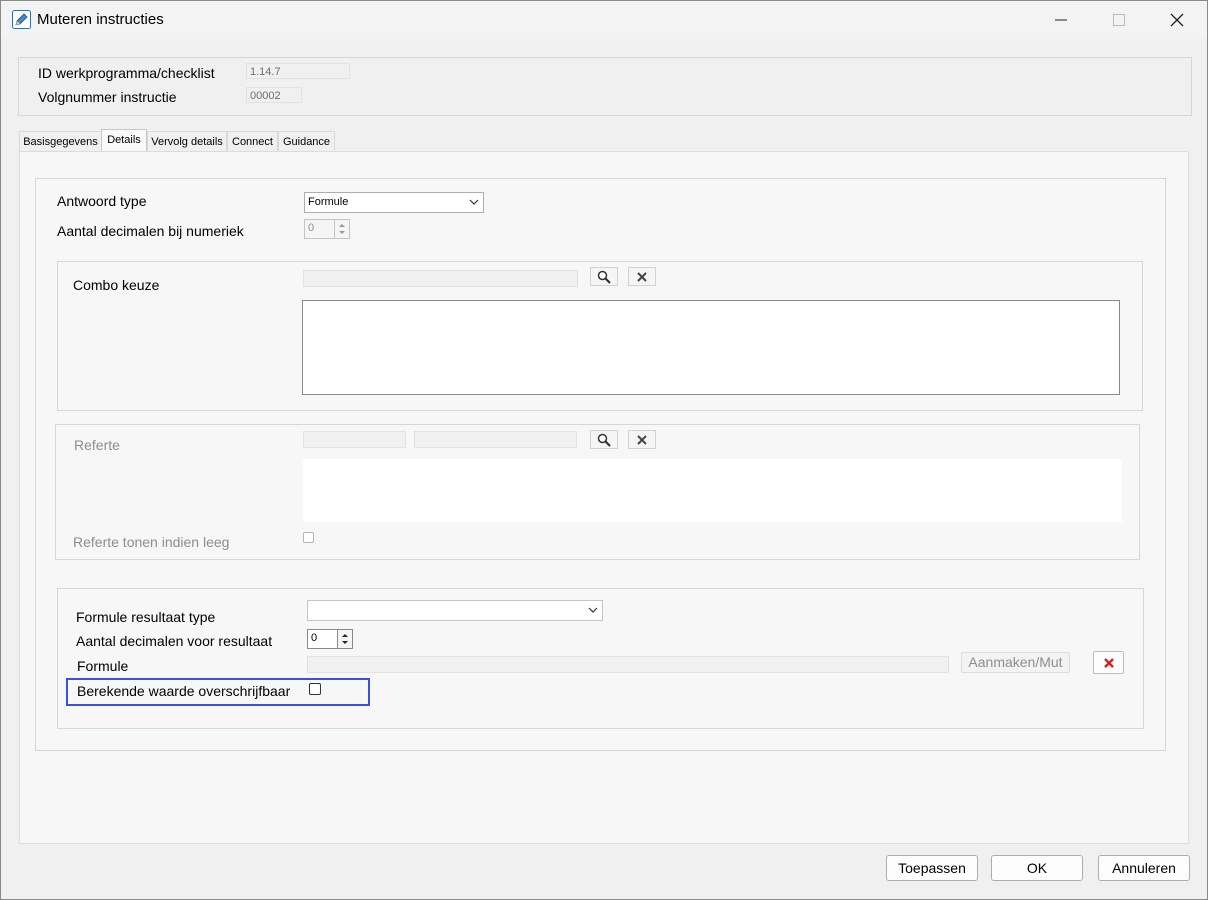  Describe the element at coordinates (298, 71) in the screenshot. I see `id-field: 1.14.7` at that location.